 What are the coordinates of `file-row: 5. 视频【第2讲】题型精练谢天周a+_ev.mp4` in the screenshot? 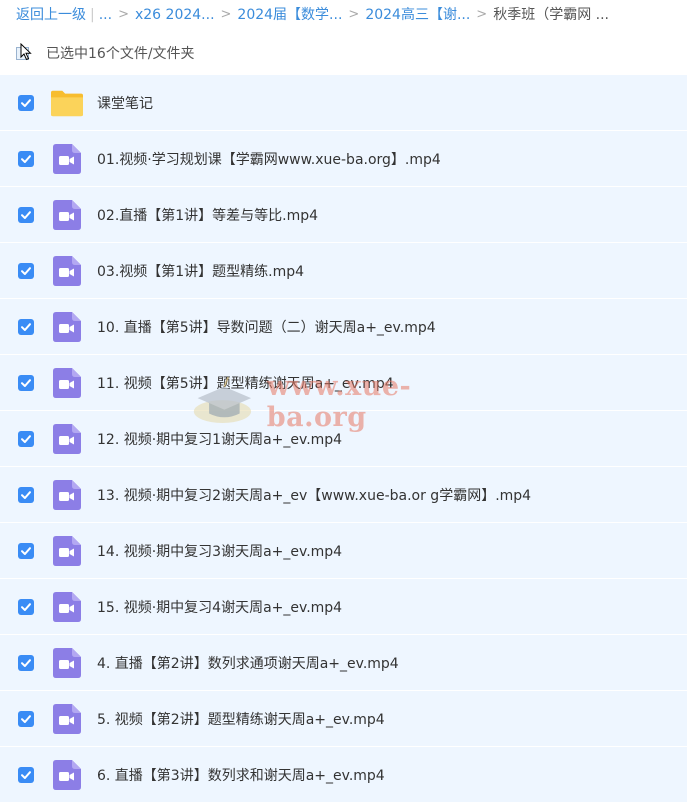 It's located at (343, 719).